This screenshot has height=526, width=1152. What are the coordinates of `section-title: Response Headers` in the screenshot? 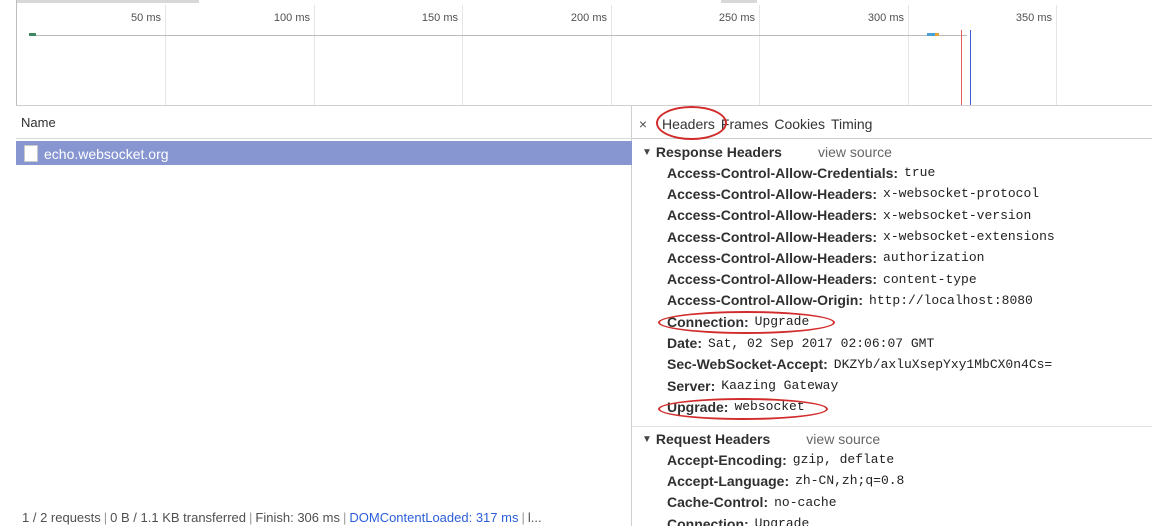 It's located at (718, 152).